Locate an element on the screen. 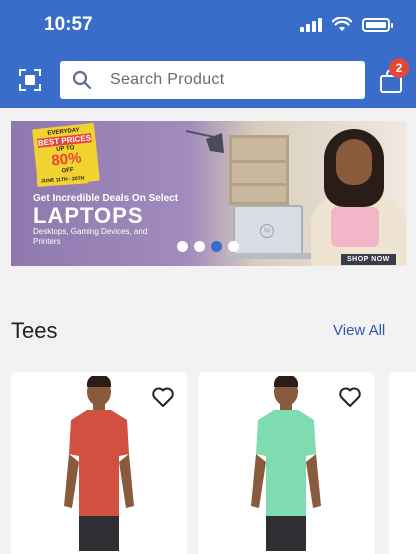 This screenshot has height=554, width=416. product-card-partial is located at coordinates (402, 463).